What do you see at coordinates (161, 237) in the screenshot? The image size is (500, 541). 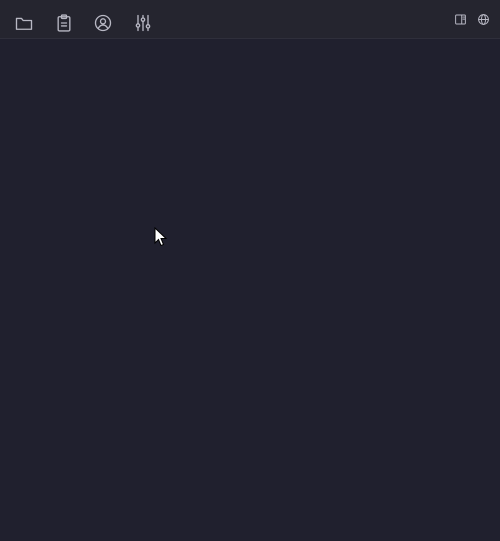 I see `mouse-pointer-icon` at bounding box center [161, 237].